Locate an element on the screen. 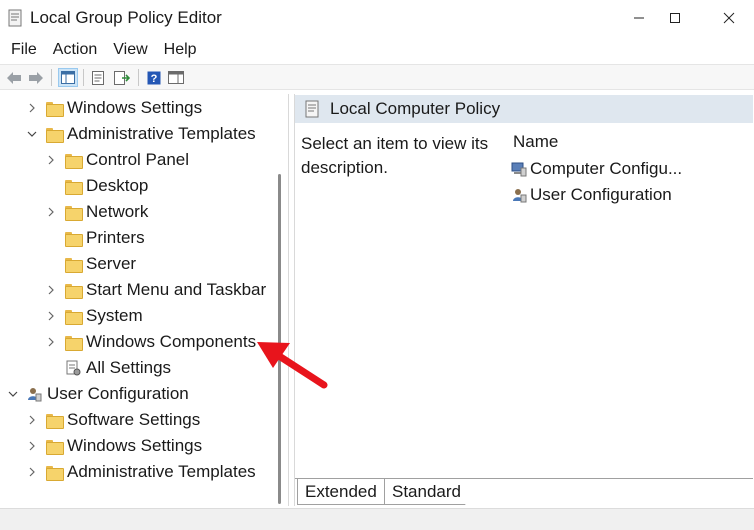 This screenshot has height=530, width=754. tree-item-label: Windows Components is located at coordinates (171, 341).